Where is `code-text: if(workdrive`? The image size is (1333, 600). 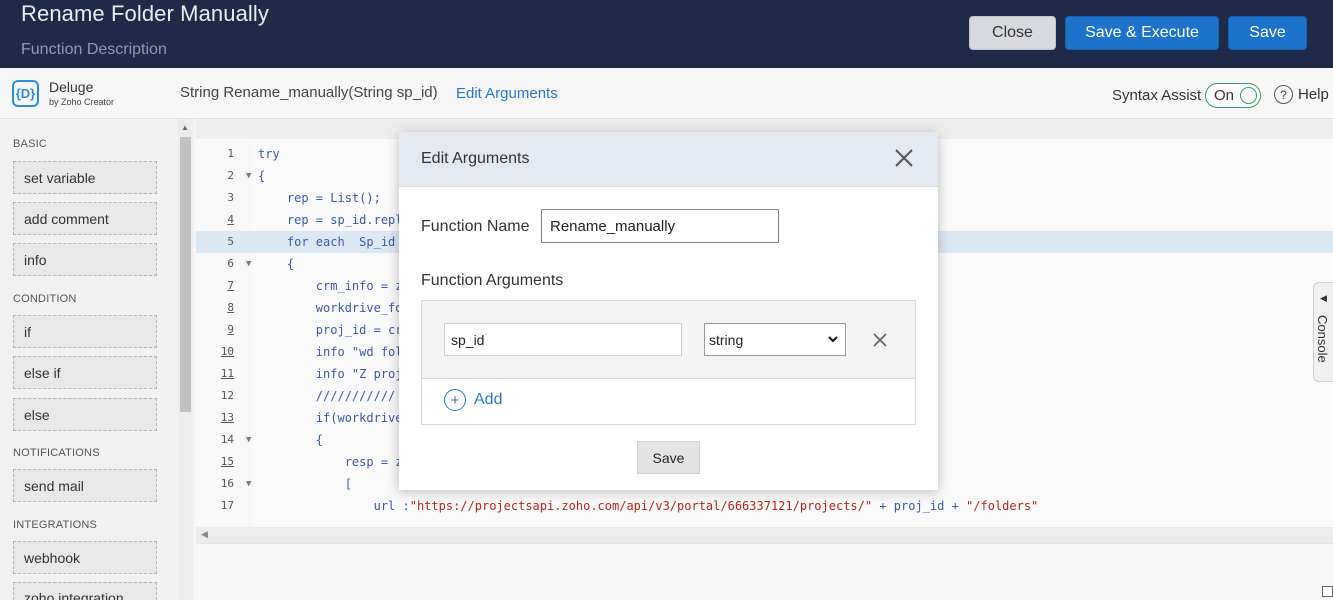
code-text: if(workdrive is located at coordinates (330, 418).